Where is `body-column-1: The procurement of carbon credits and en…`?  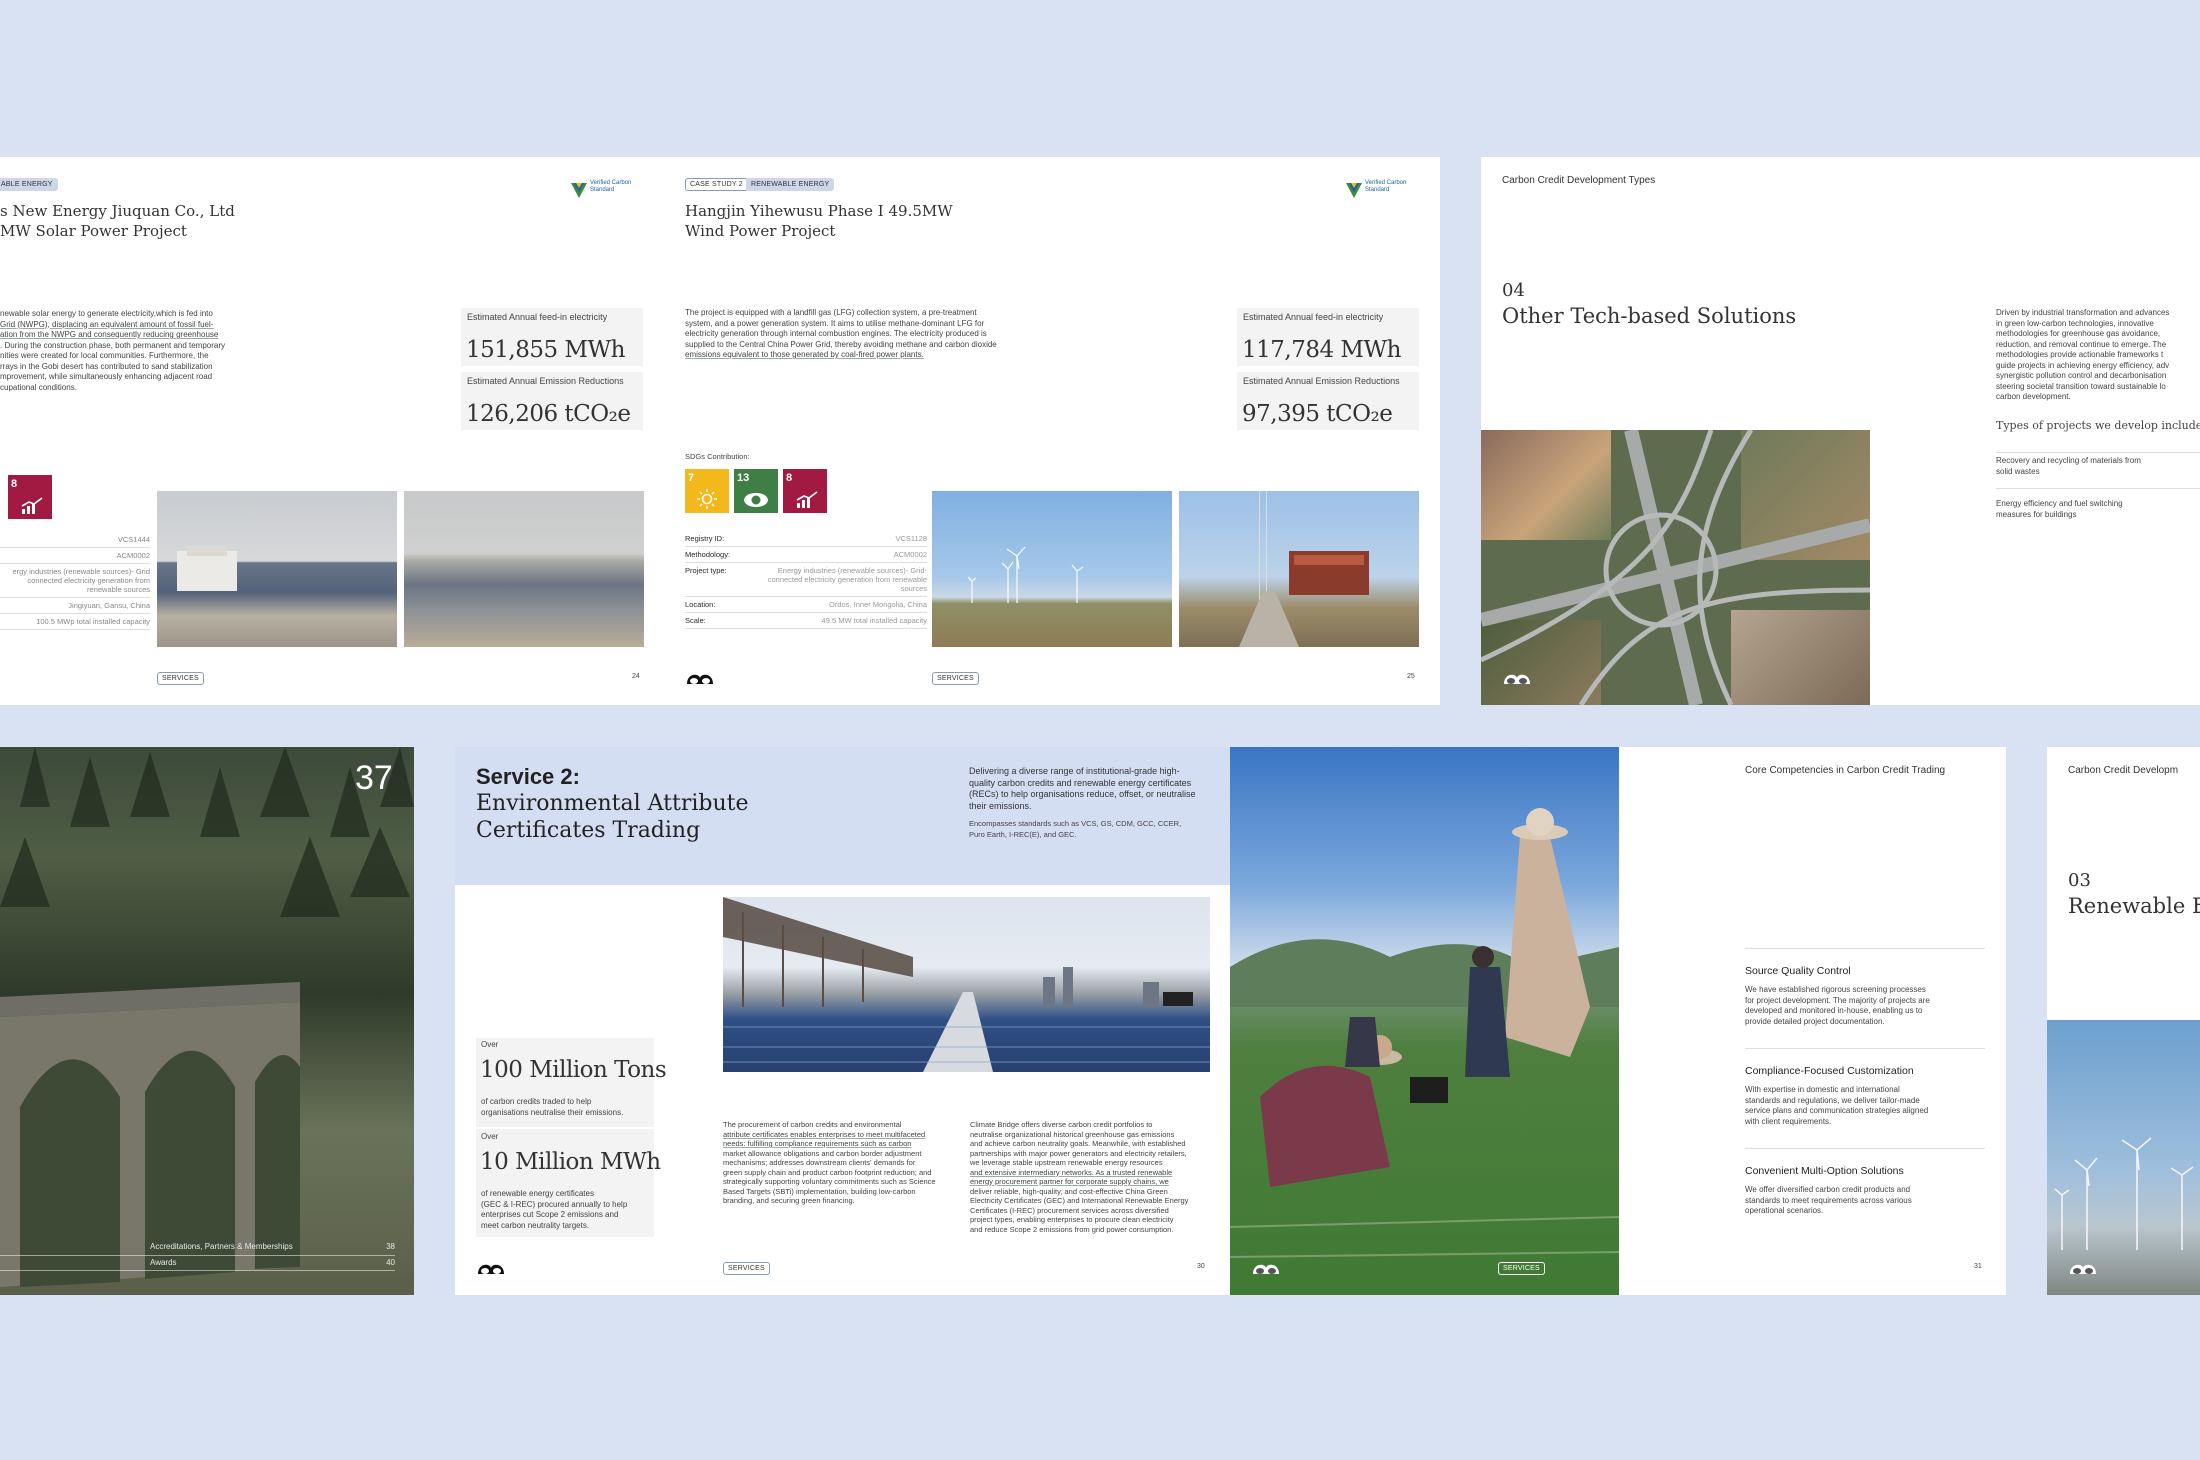 body-column-1: The procurement of carbon credits and en… is located at coordinates (829, 1162).